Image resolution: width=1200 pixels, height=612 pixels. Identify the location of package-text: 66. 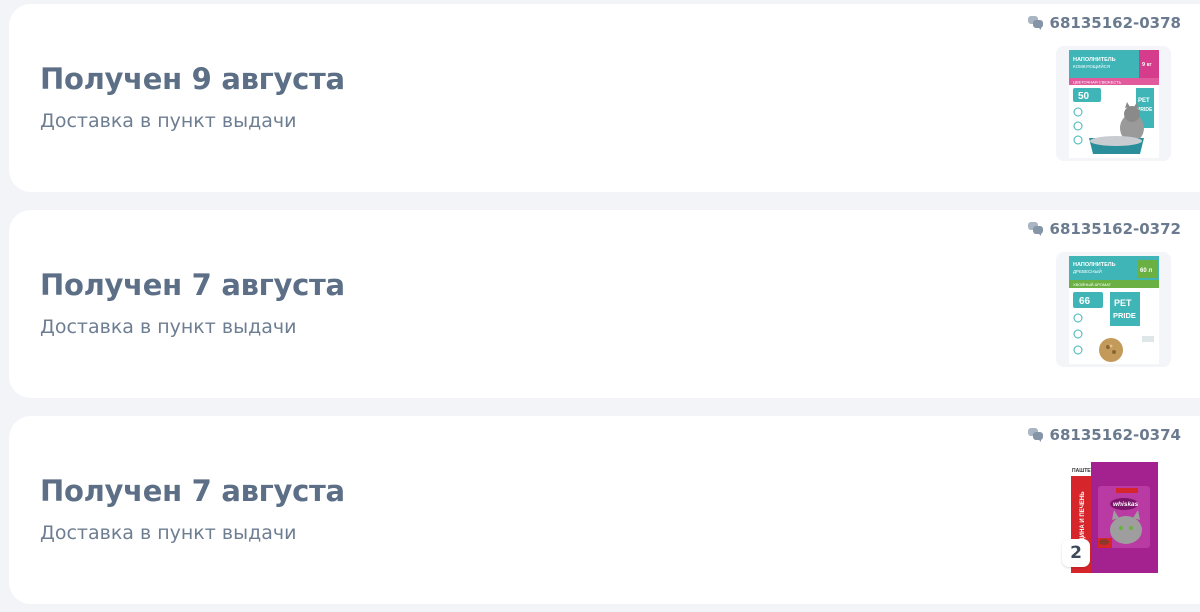
(1085, 301).